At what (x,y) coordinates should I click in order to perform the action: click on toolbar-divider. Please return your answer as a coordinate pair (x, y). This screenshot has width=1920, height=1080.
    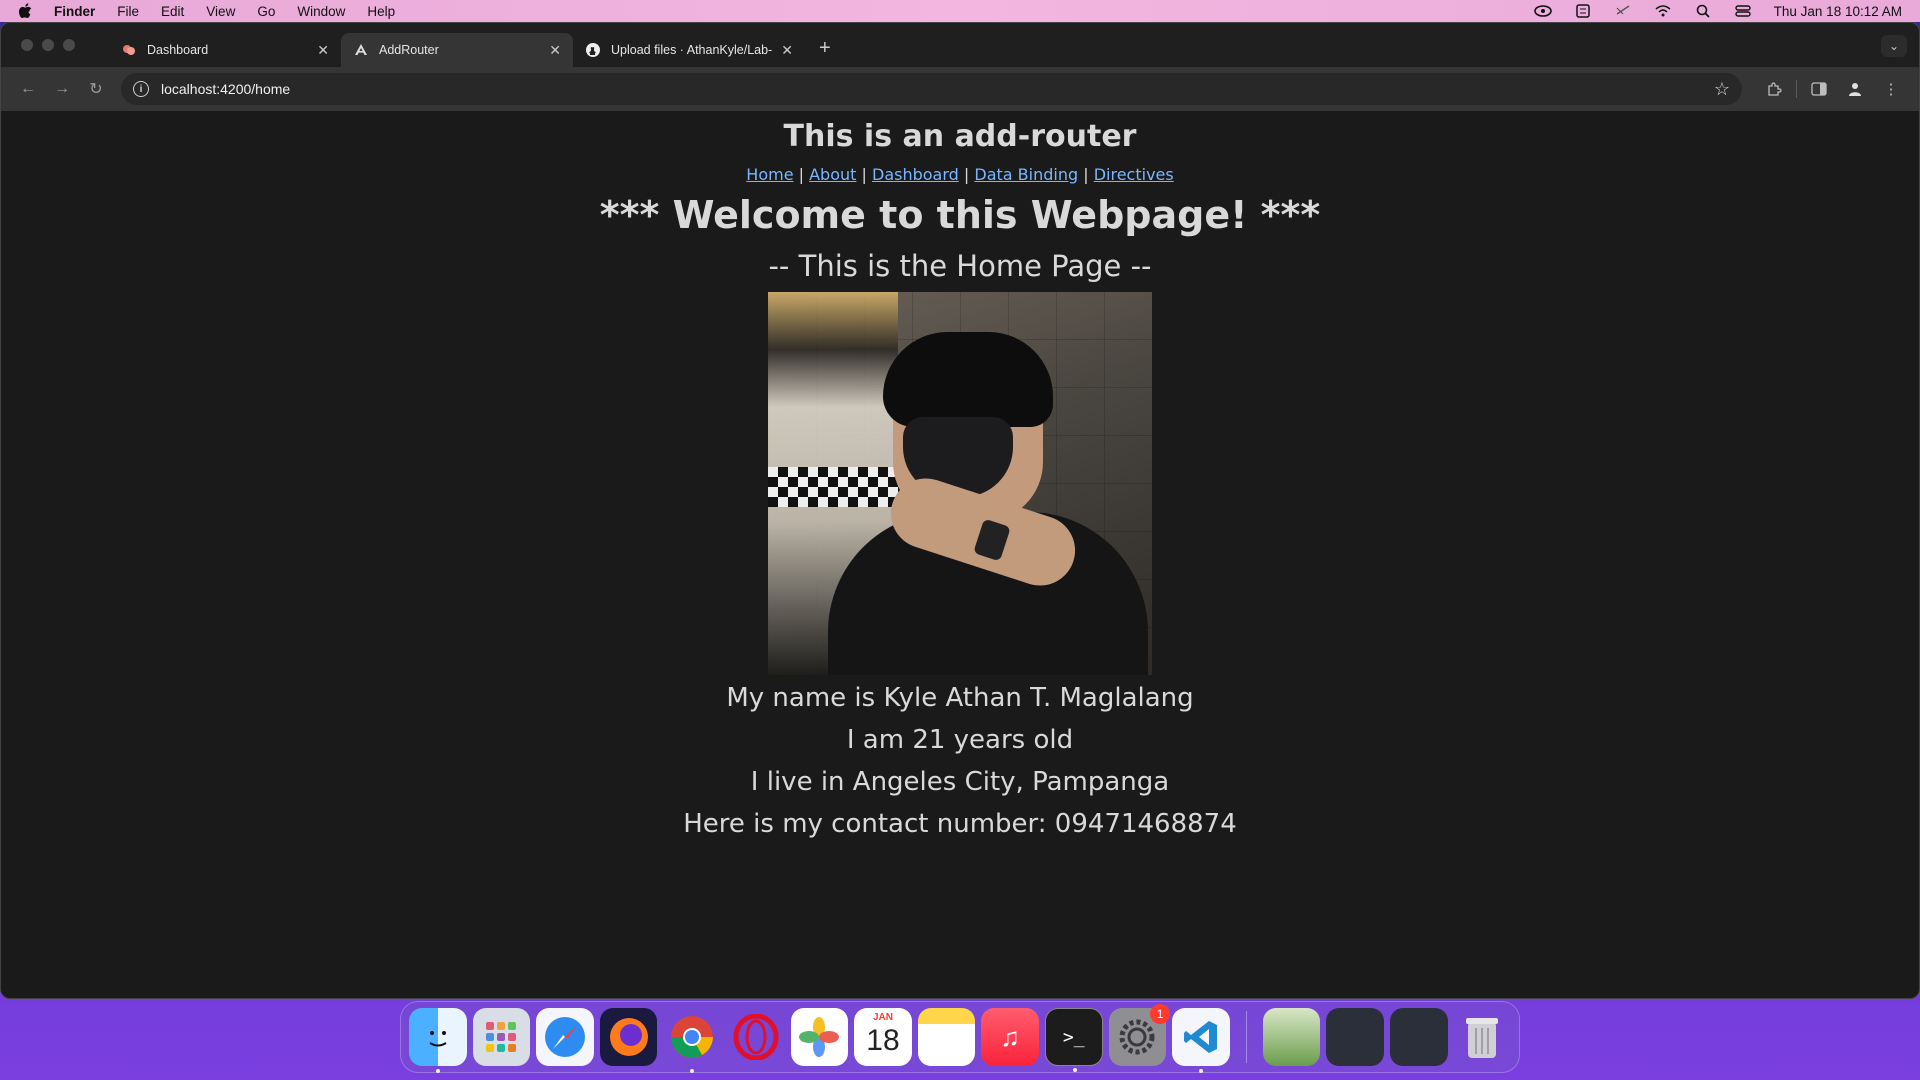
    Looking at the image, I should click on (1796, 89).